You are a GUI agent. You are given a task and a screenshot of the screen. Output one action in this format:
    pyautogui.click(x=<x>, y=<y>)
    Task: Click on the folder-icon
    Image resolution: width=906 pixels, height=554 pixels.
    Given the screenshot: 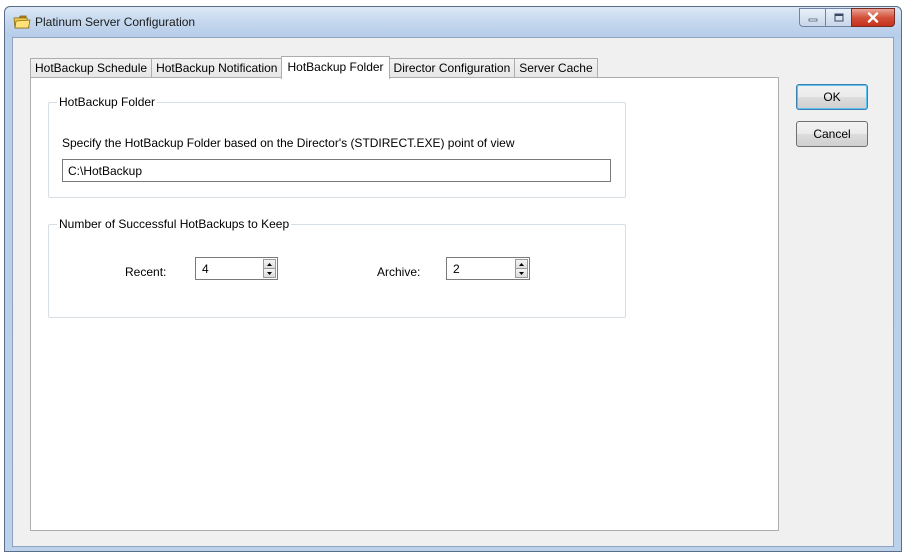 What is the action you would take?
    pyautogui.click(x=22, y=22)
    